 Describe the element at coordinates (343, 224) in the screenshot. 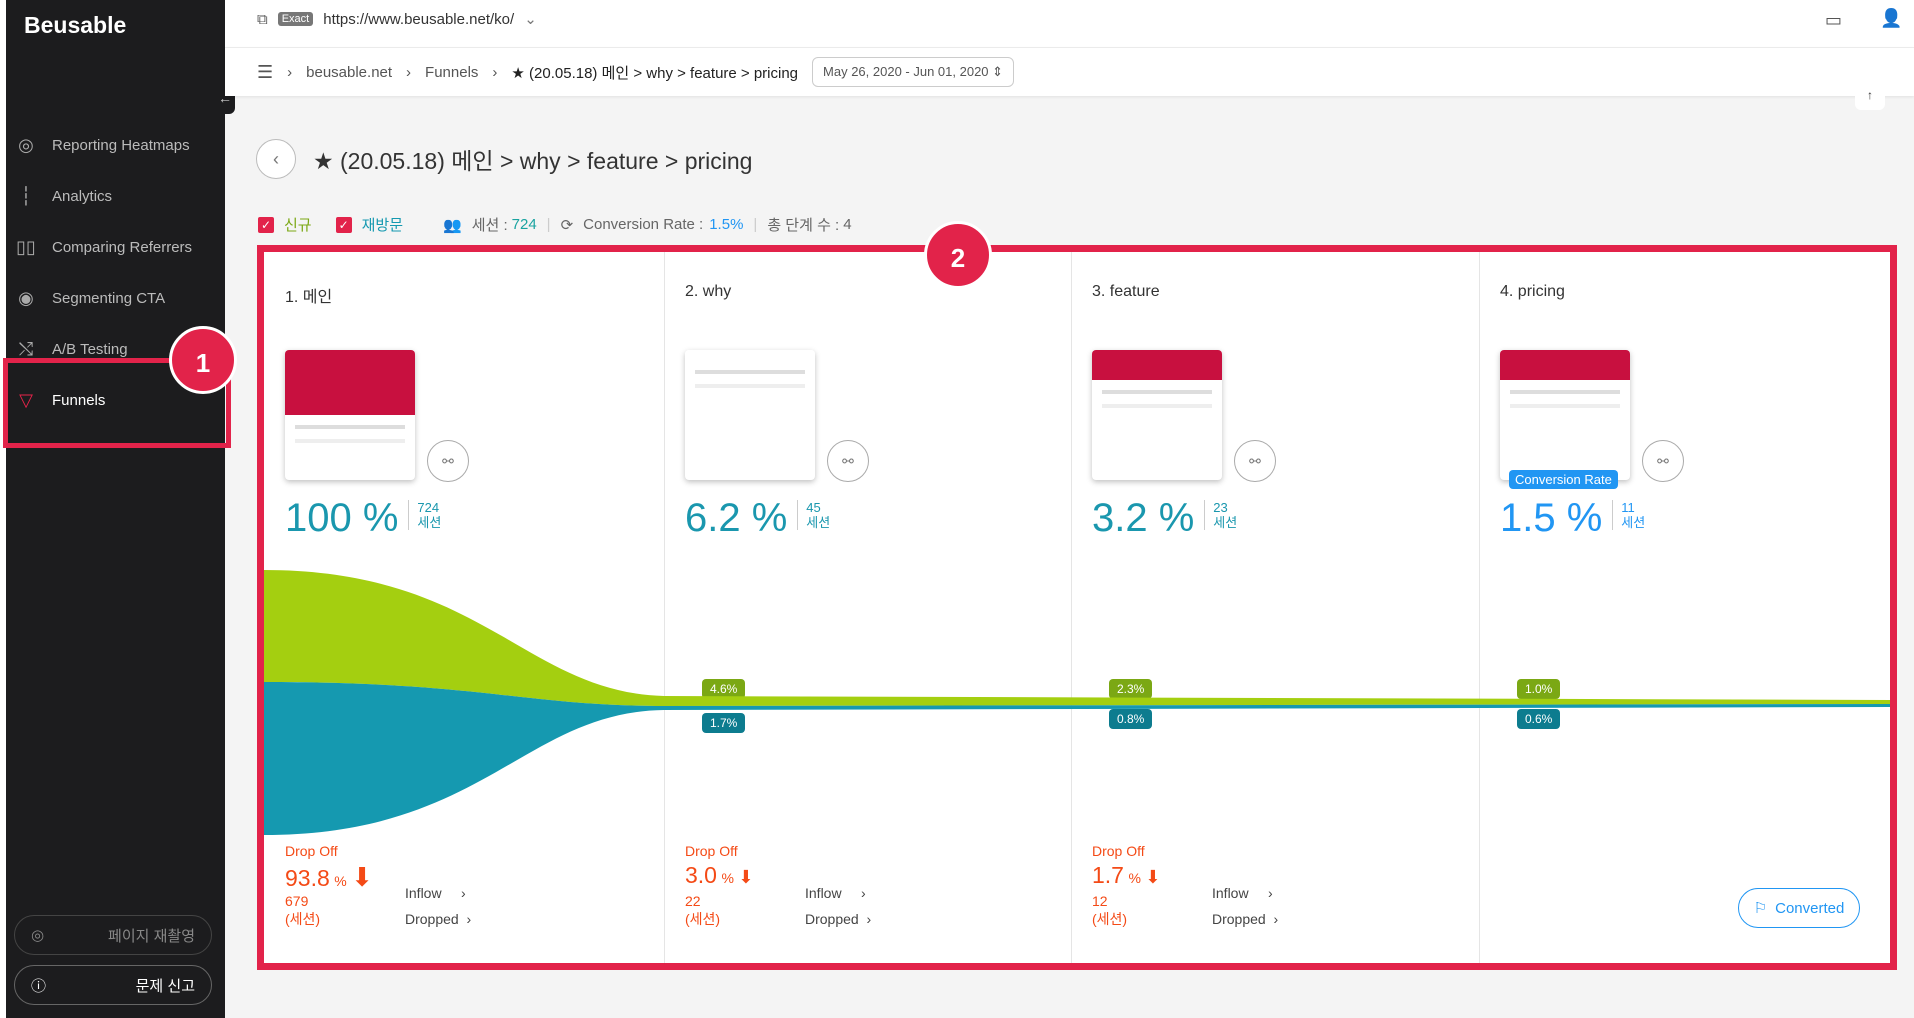

I see `returning-visitor-checkbox: ✓` at that location.